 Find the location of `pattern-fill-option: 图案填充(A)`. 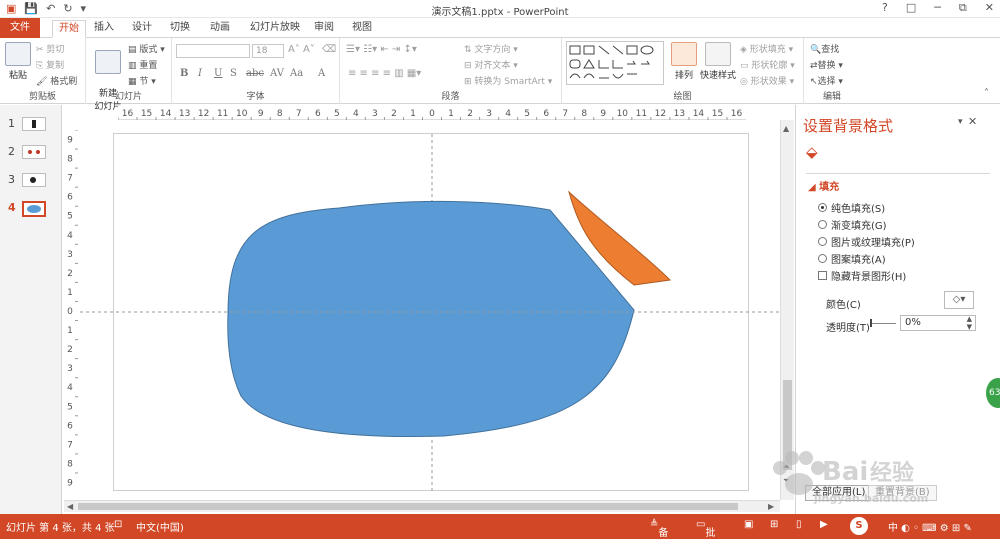

pattern-fill-option: 图案填充(A) is located at coordinates (852, 258).